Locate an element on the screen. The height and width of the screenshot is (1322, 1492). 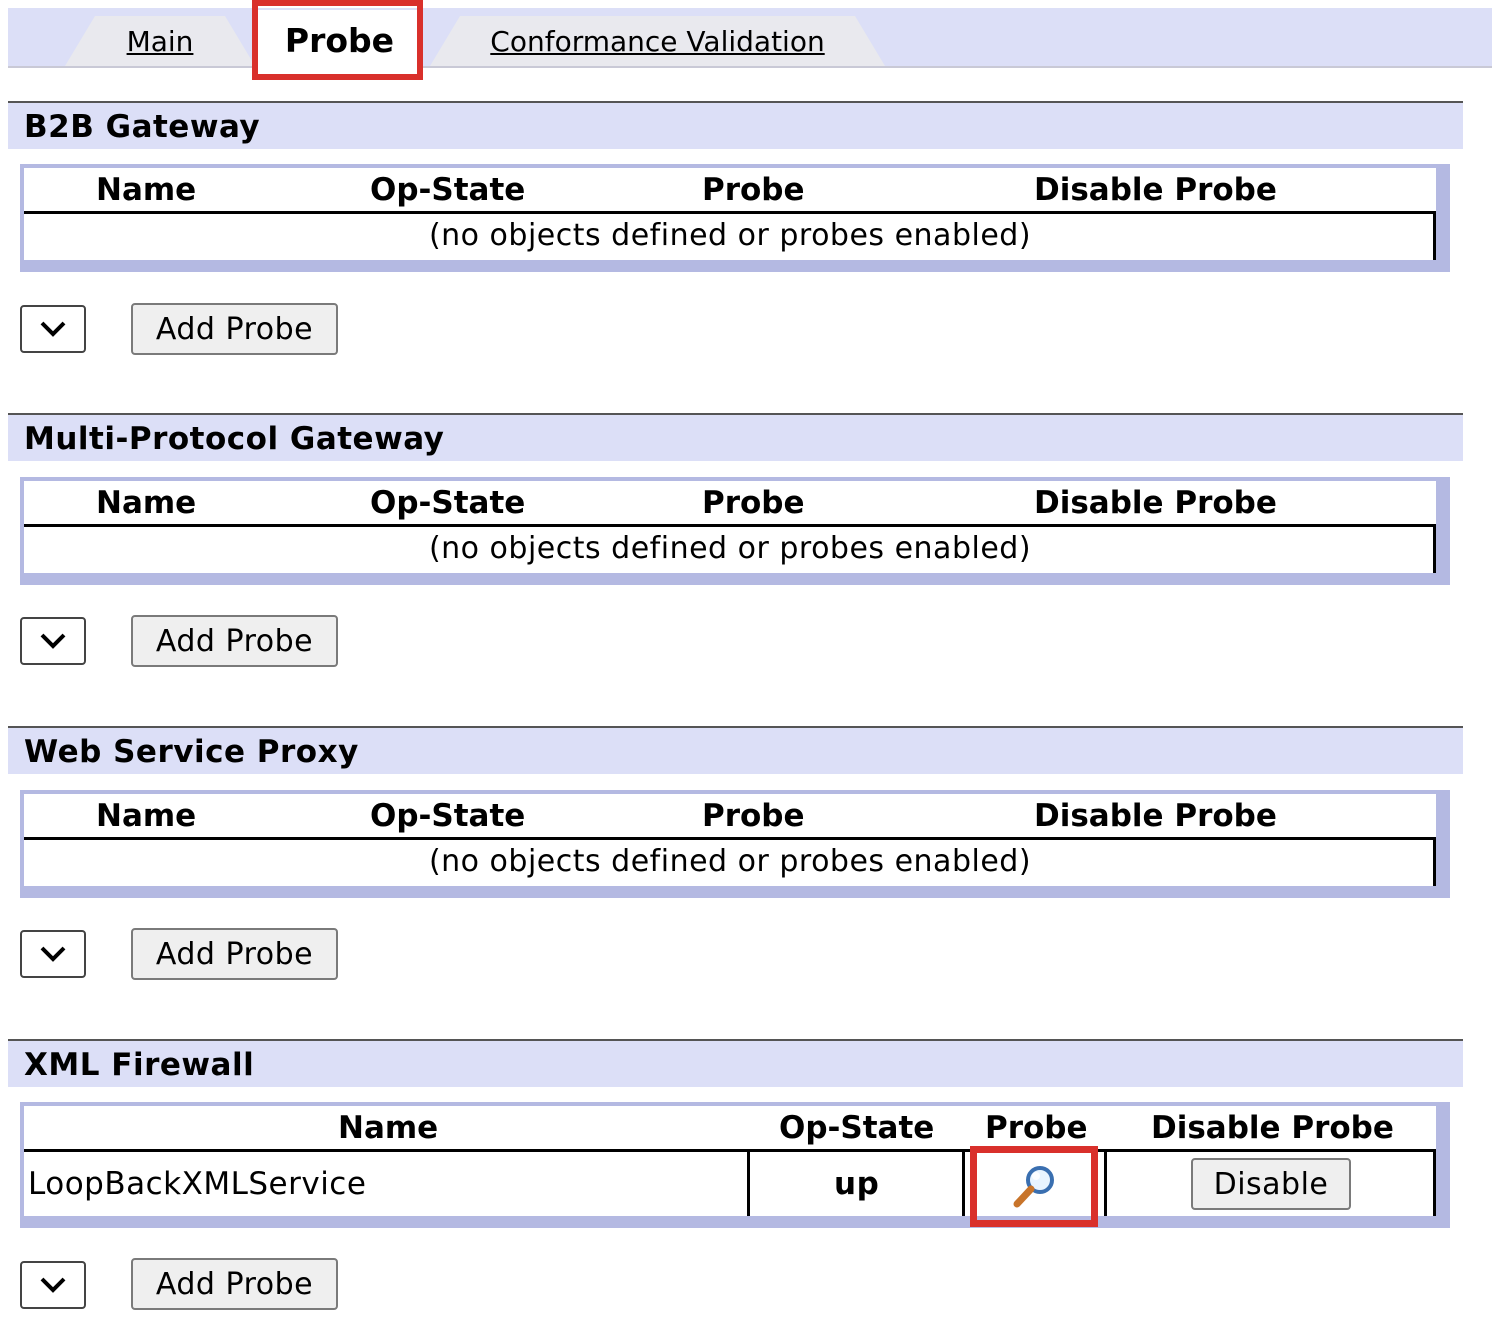
tab-probe: Probe is located at coordinates (339, 40).